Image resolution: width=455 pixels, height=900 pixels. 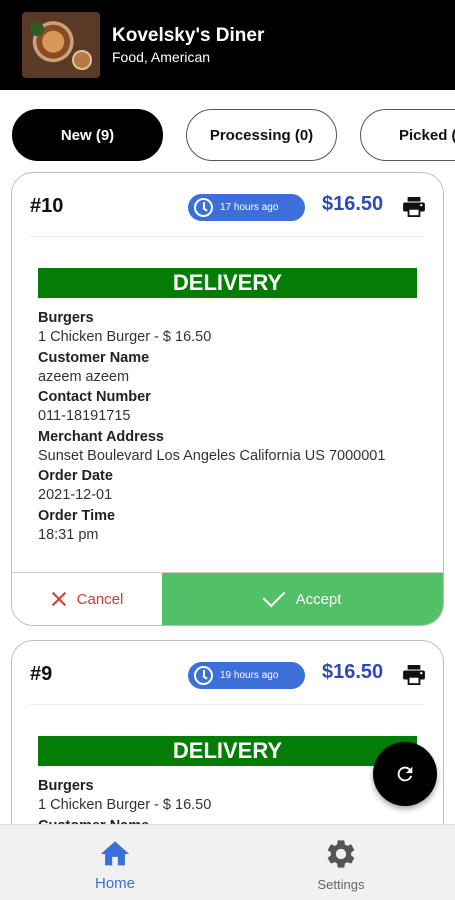 What do you see at coordinates (68, 534) in the screenshot?
I see `order-time: 18:31 pm` at bounding box center [68, 534].